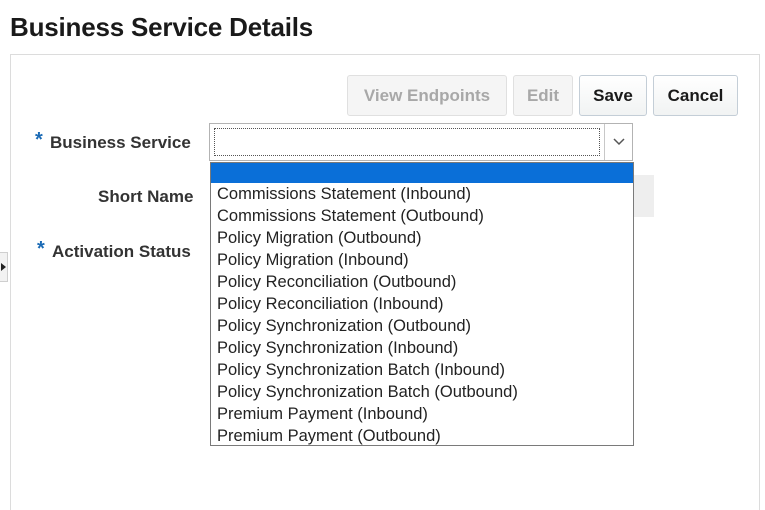 This screenshot has height=510, width=765. What do you see at coordinates (422, 238) in the screenshot?
I see `dropdown-option: Policy Migration (Outbound)` at bounding box center [422, 238].